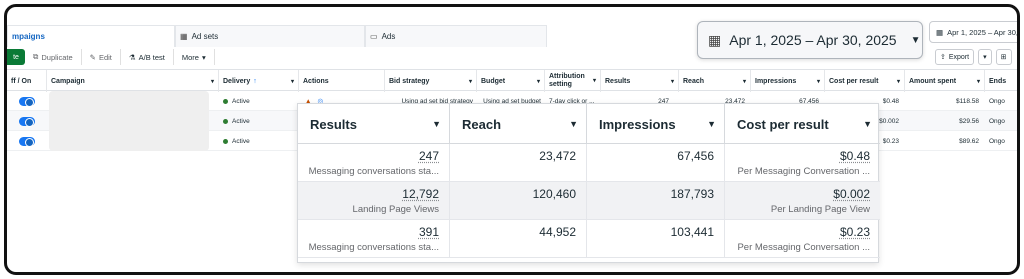  I want to click on zoom-col-cpr-label: Cost per result, so click(783, 124).